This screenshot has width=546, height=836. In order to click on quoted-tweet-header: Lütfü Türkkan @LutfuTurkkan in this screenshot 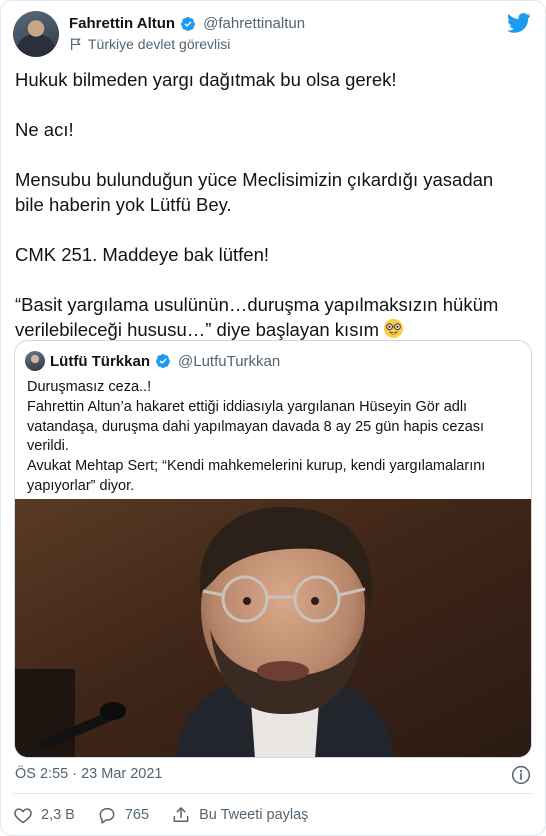, I will do `click(152, 361)`.